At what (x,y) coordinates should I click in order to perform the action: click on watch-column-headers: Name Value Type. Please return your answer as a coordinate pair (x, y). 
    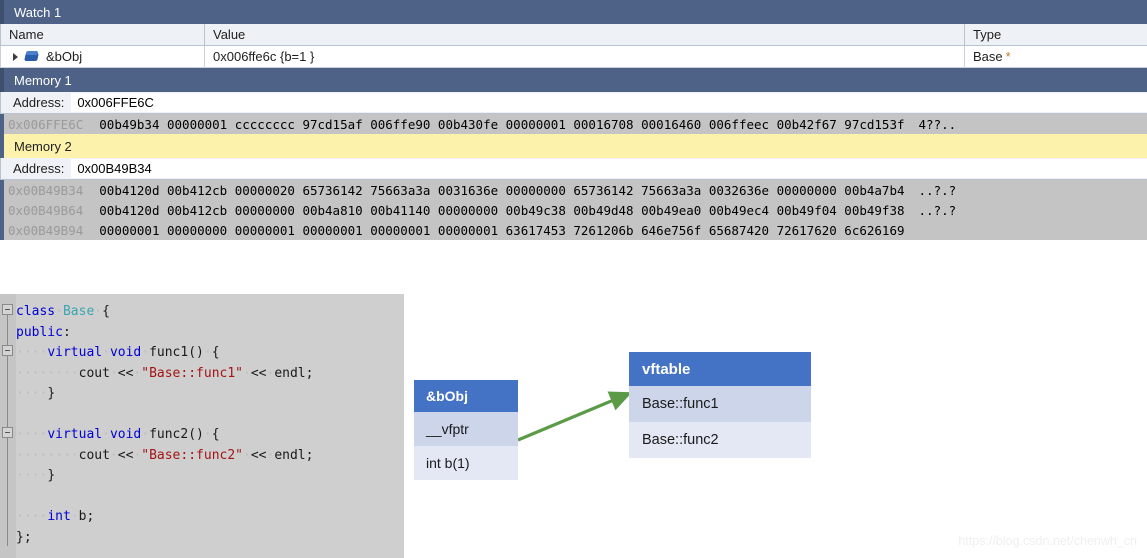
    Looking at the image, I should click on (573, 35).